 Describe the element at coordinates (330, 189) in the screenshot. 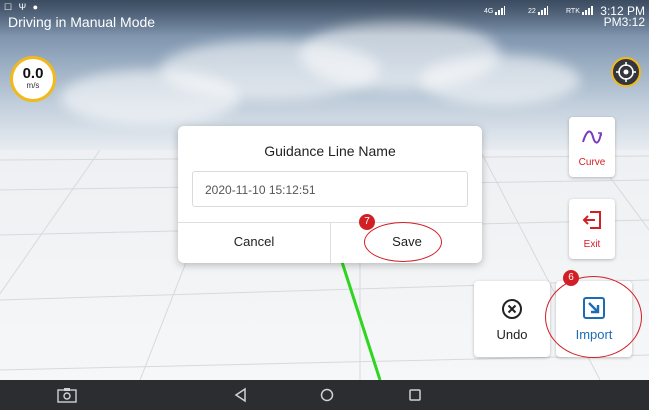

I see `line-name-input: 2020-11-10 15:12:51` at that location.